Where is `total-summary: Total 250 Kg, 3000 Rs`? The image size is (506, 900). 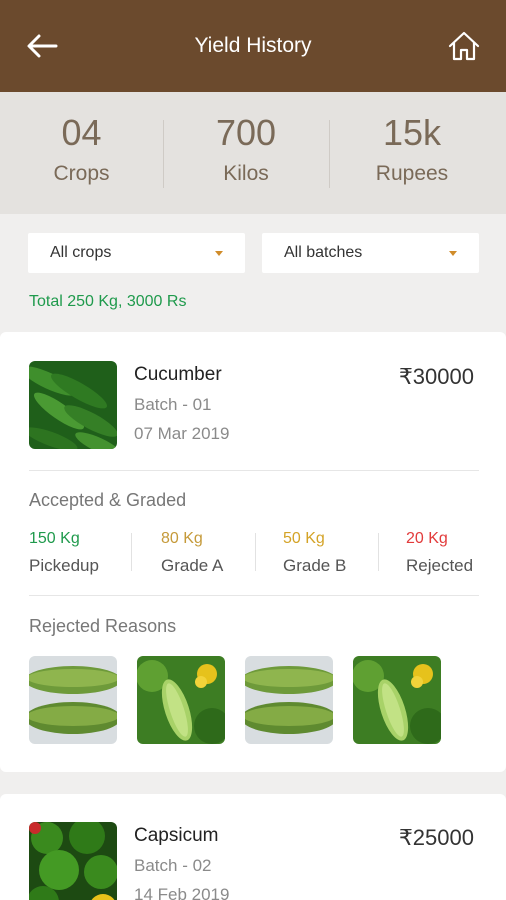
total-summary: Total 250 Kg, 3000 Rs is located at coordinates (108, 301).